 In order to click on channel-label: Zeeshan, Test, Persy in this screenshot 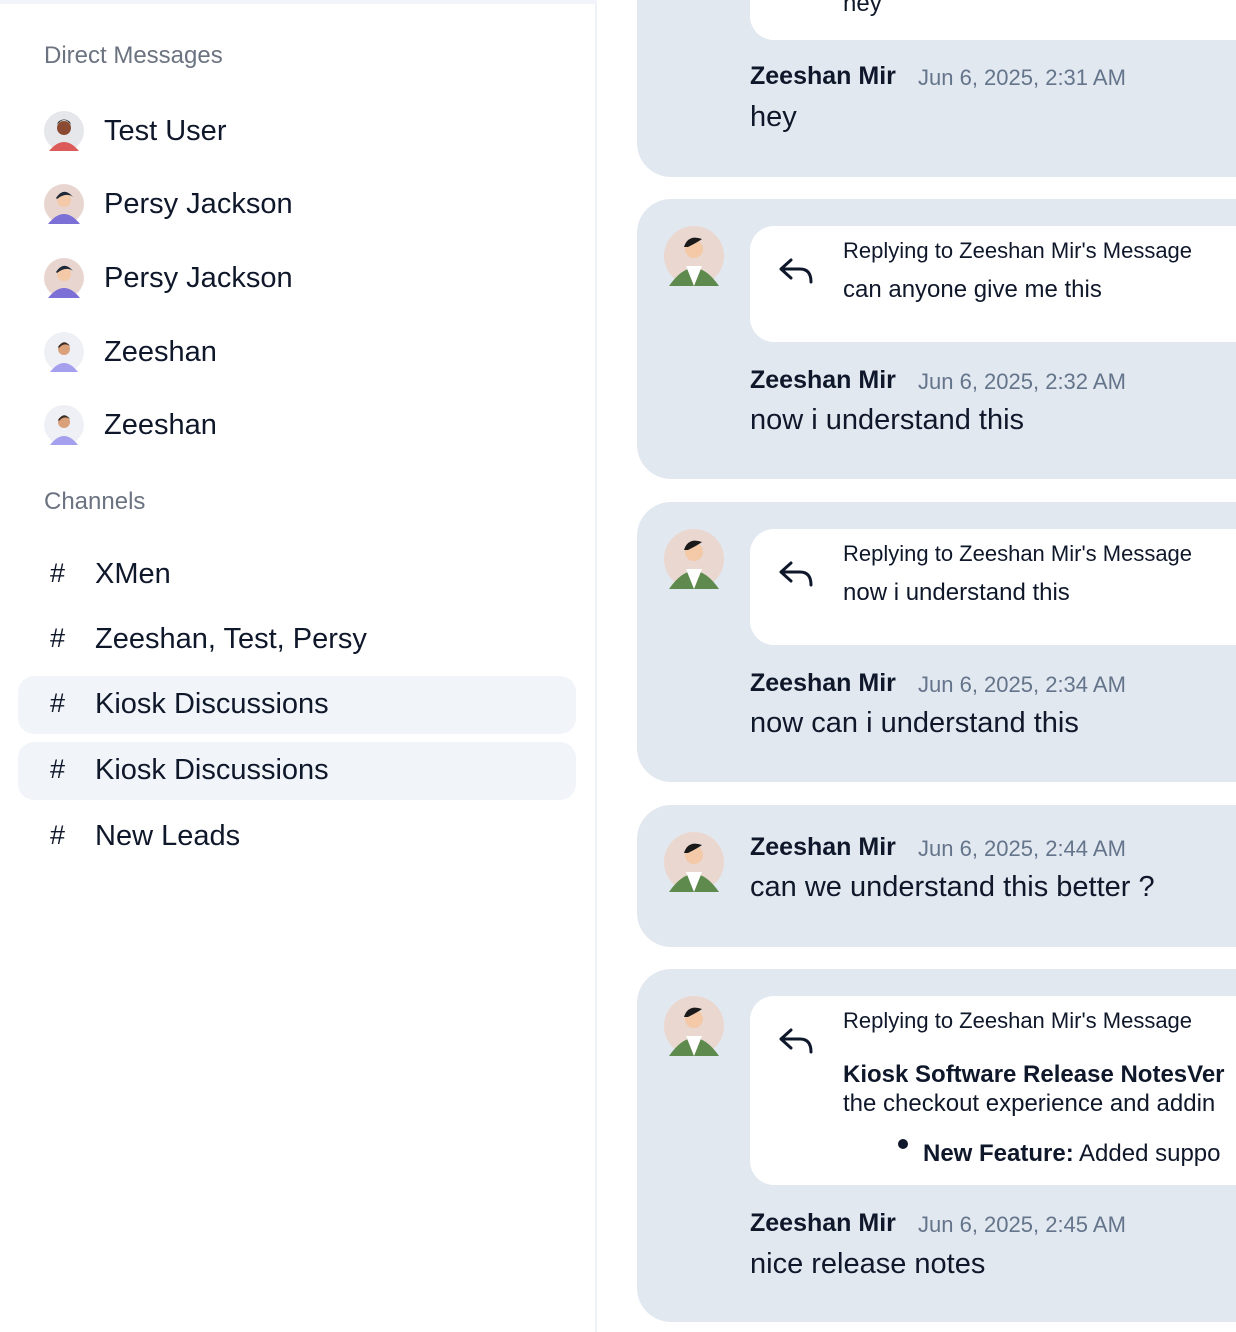, I will do `click(231, 639)`.